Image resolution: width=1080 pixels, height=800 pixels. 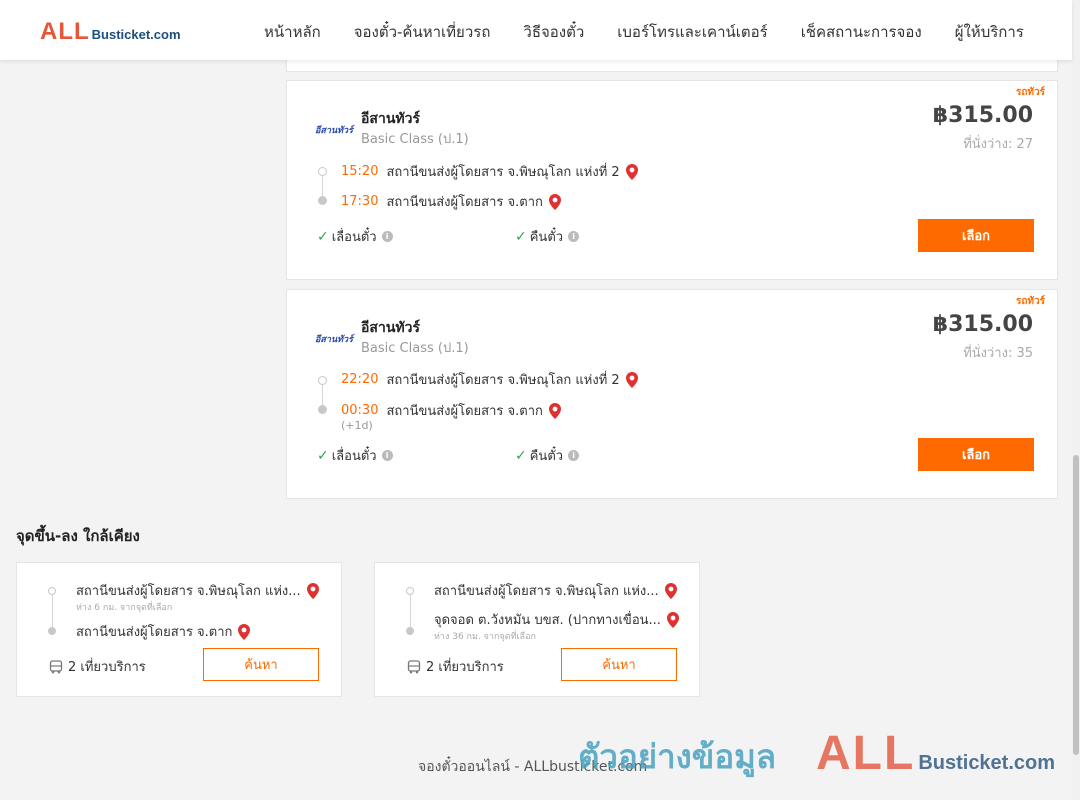 I want to click on logo-suffix: Busticket.com, so click(x=136, y=34).